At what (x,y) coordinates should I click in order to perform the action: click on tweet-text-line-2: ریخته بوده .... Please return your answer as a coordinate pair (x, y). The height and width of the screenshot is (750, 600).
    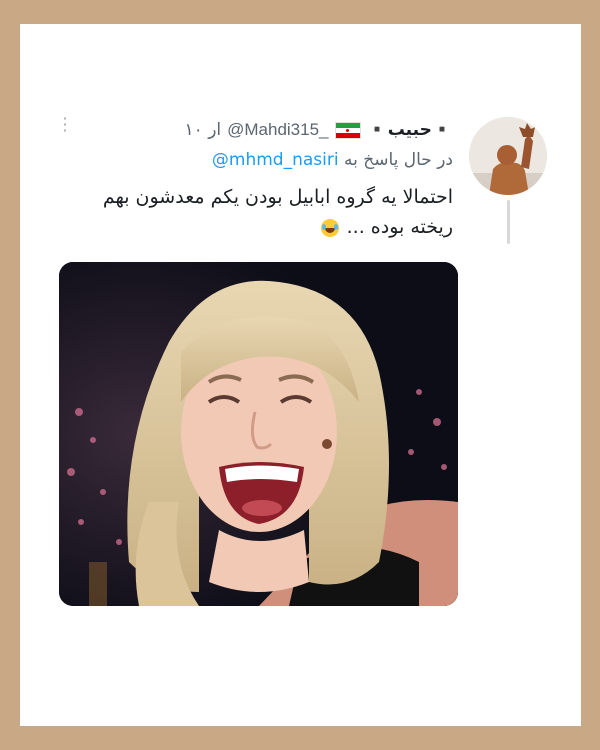
    Looking at the image, I should click on (399, 227).